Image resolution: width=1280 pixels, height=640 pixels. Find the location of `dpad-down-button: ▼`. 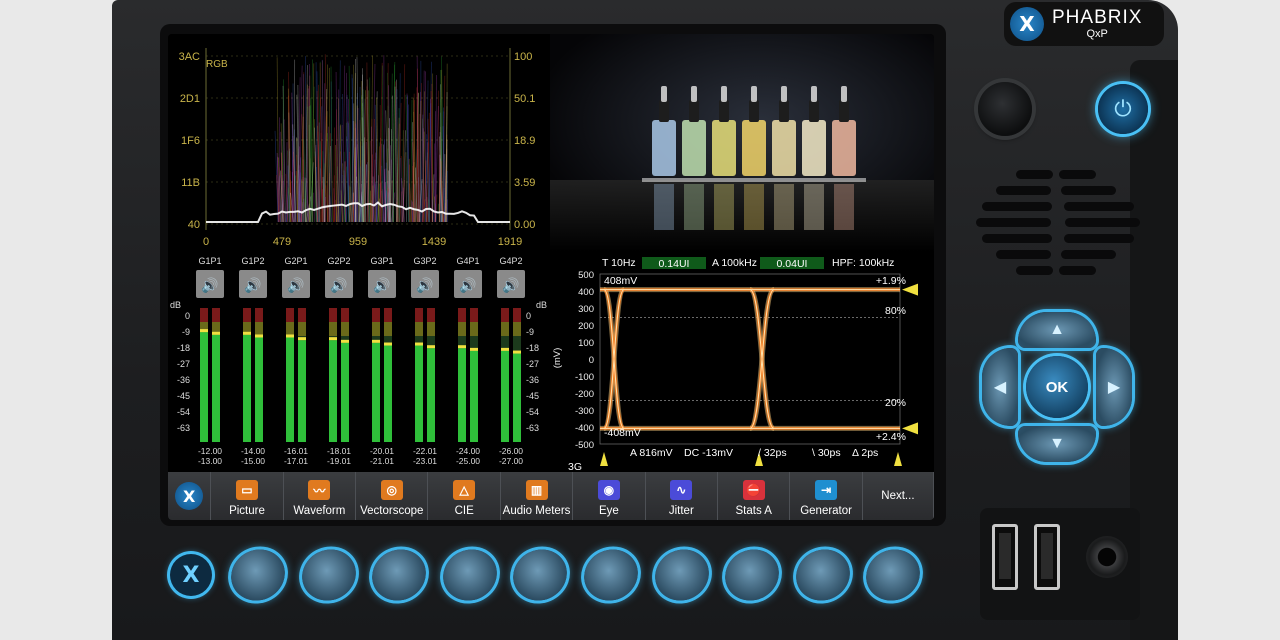

dpad-down-button: ▼ is located at coordinates (1057, 444).